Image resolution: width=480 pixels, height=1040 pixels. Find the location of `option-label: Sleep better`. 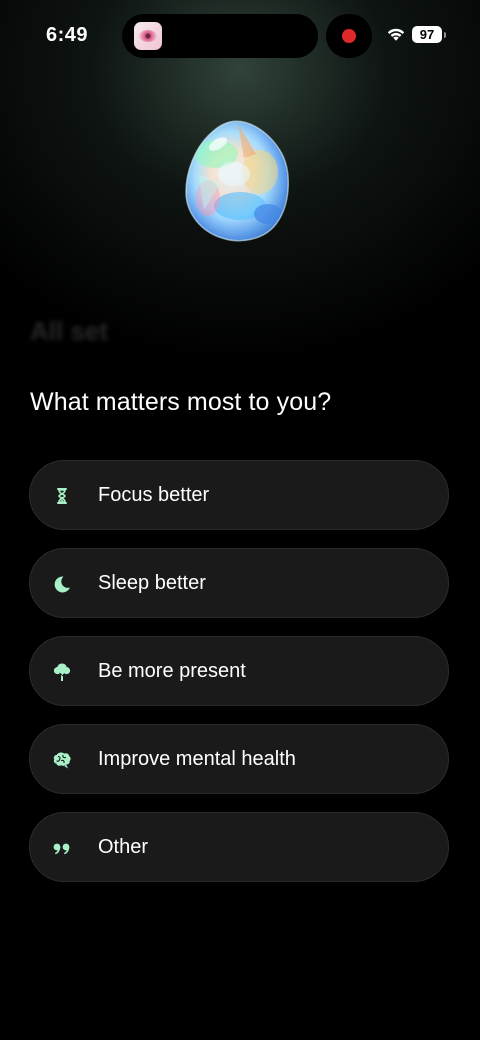

option-label: Sleep better is located at coordinates (152, 583).